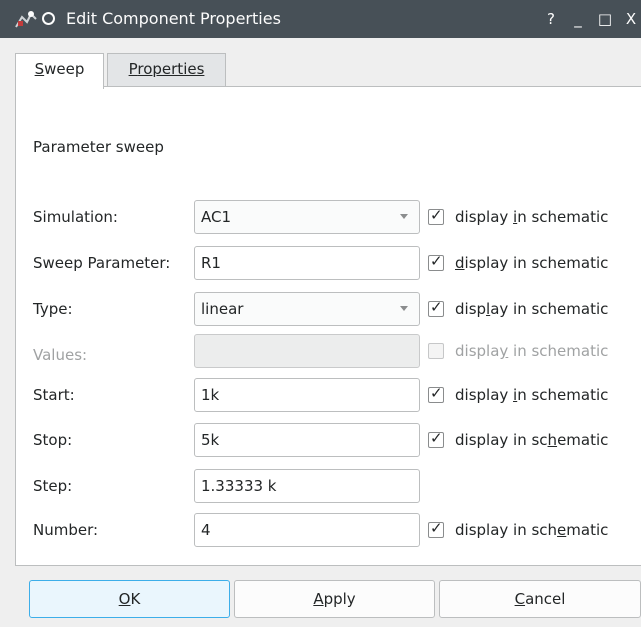 The width and height of the screenshot is (641, 627). I want to click on close-button: X, so click(631, 19).